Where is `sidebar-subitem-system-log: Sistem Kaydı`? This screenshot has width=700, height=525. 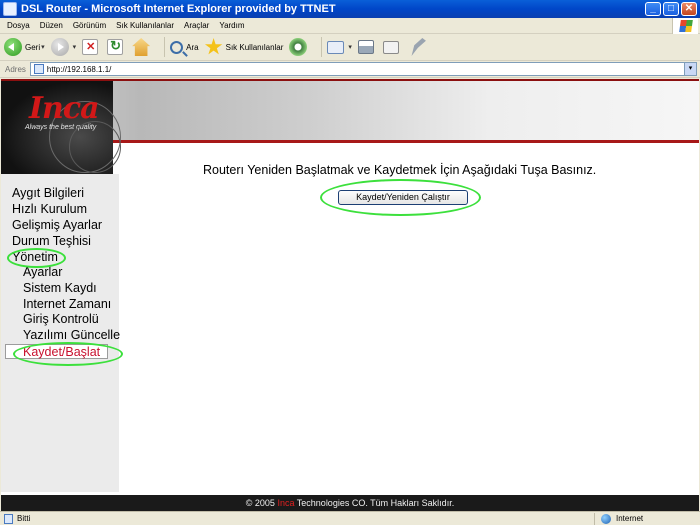 sidebar-subitem-system-log: Sistem Kaydı is located at coordinates (60, 288).